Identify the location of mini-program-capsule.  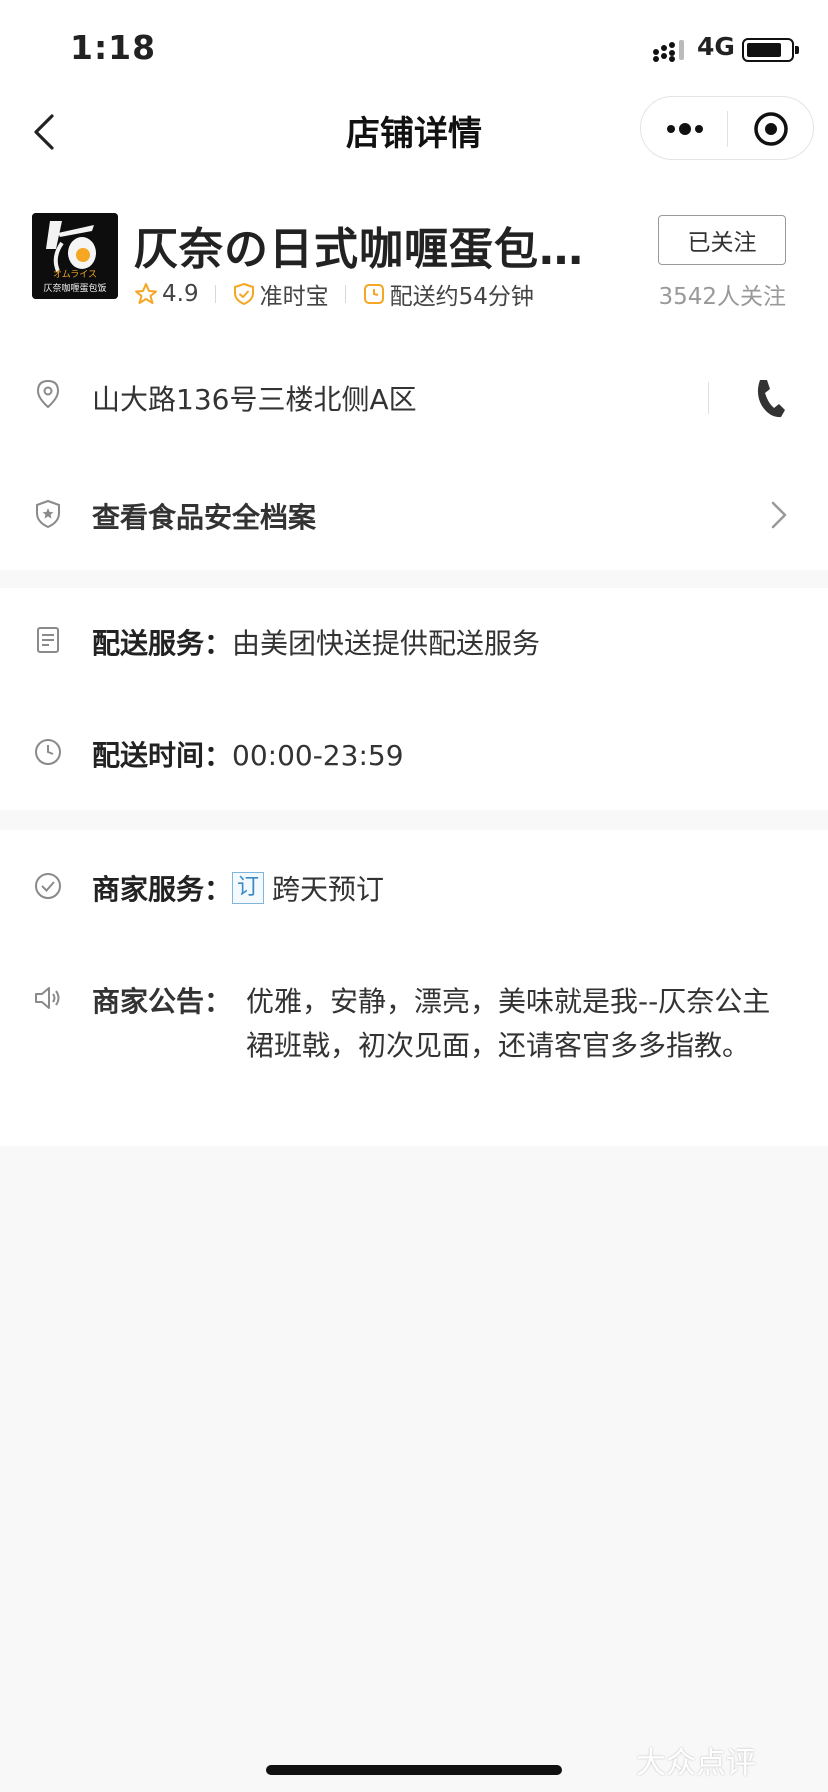
(727, 128).